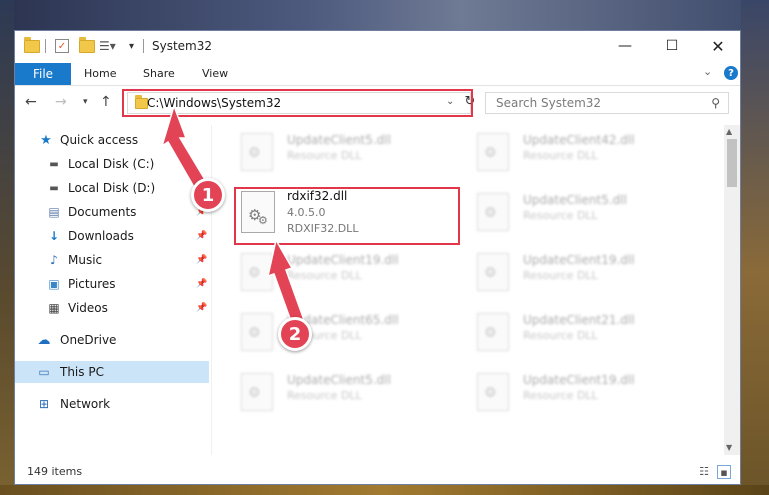 This screenshot has width=769, height=495. I want to click on step-1-badge: 1, so click(208, 195).